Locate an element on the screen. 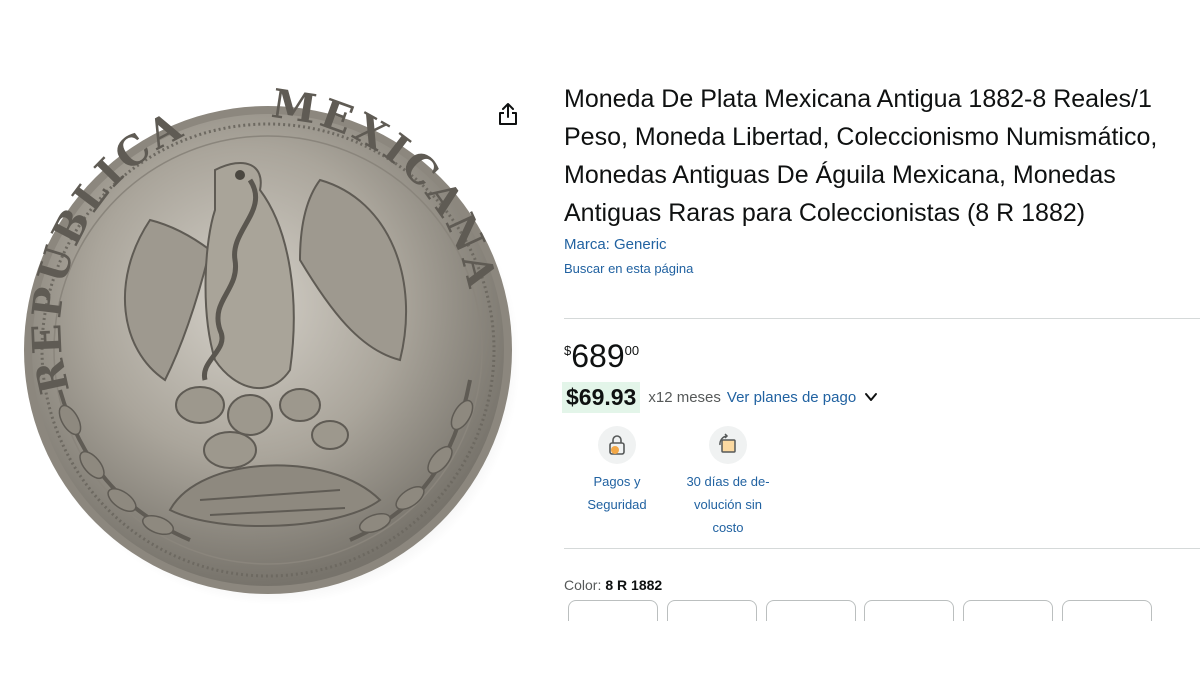  feature-secure-payment: Pagos y Seguridad is located at coordinates (617, 471).